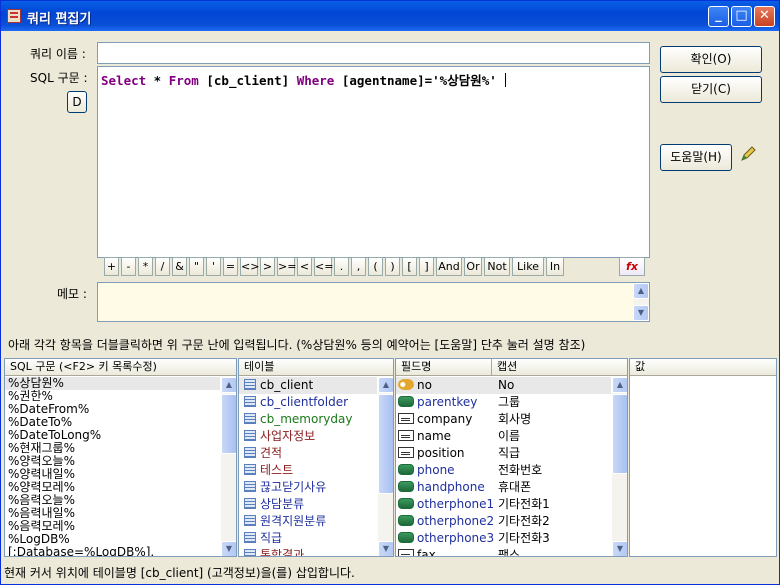 Image resolution: width=780 pixels, height=585 pixels. I want to click on table-item: 견적, so click(308, 453).